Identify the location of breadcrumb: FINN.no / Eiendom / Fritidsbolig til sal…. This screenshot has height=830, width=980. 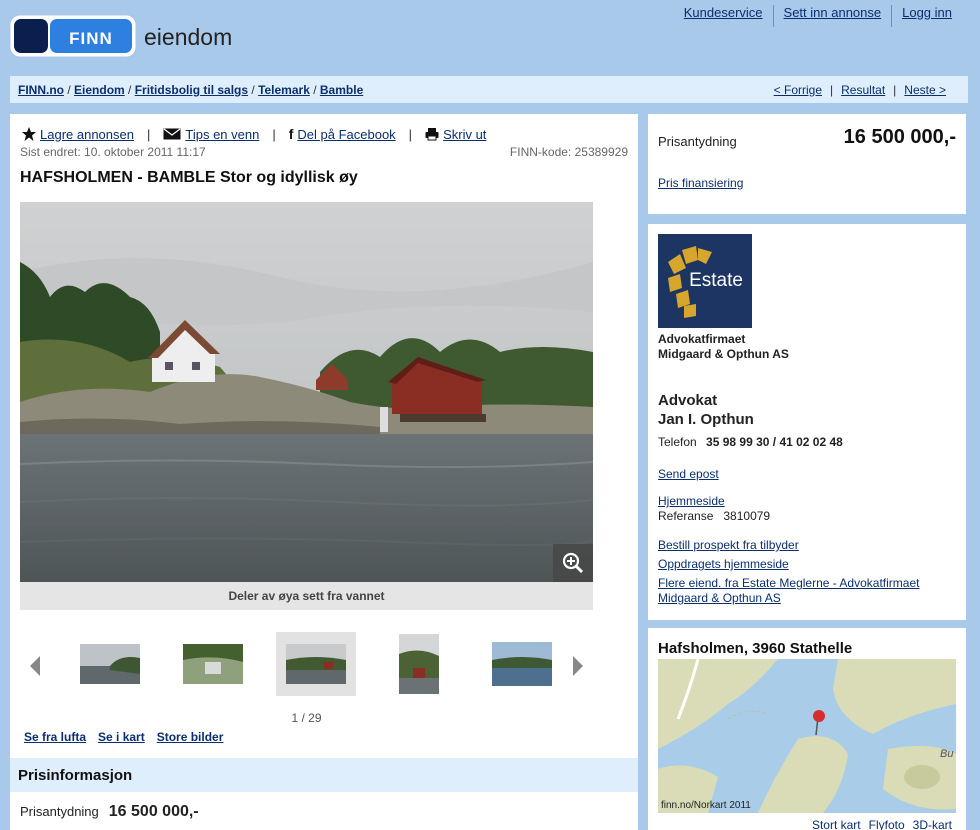
(191, 90).